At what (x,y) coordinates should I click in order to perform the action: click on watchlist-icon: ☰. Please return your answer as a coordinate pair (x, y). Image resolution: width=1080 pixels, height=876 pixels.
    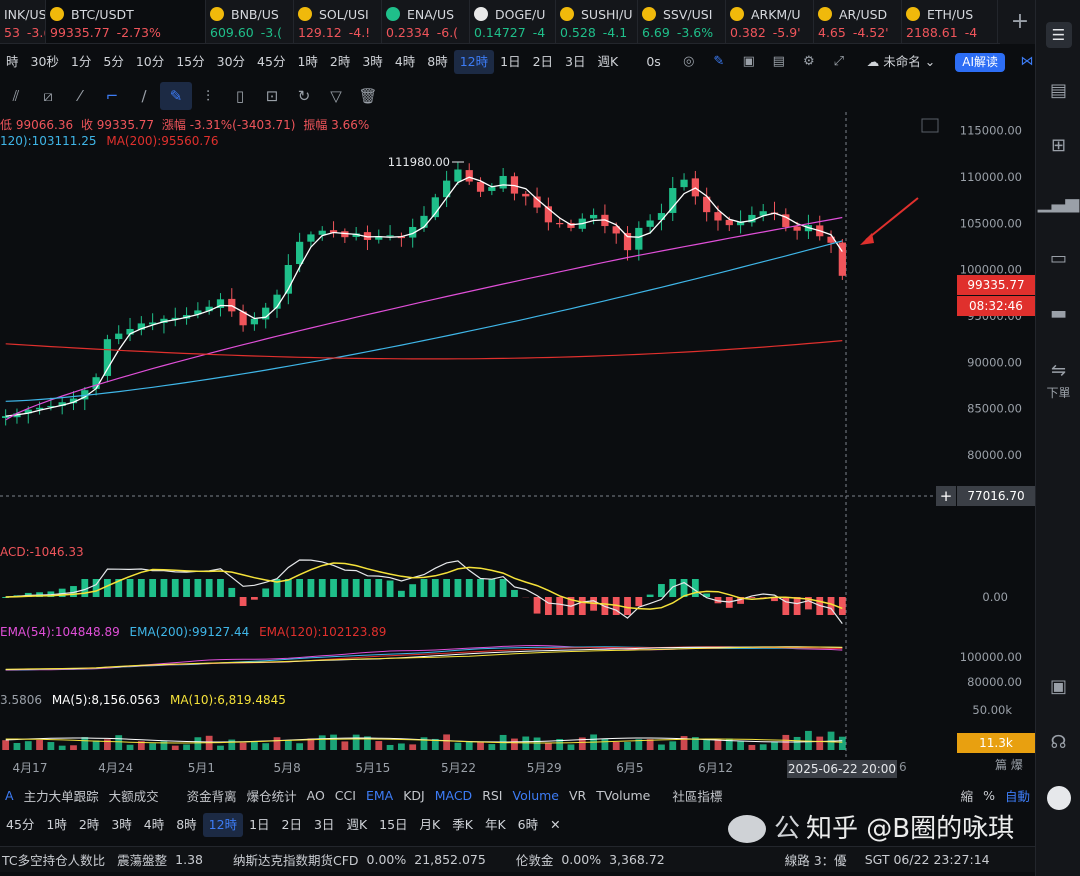
    Looking at the image, I should click on (1058, 35).